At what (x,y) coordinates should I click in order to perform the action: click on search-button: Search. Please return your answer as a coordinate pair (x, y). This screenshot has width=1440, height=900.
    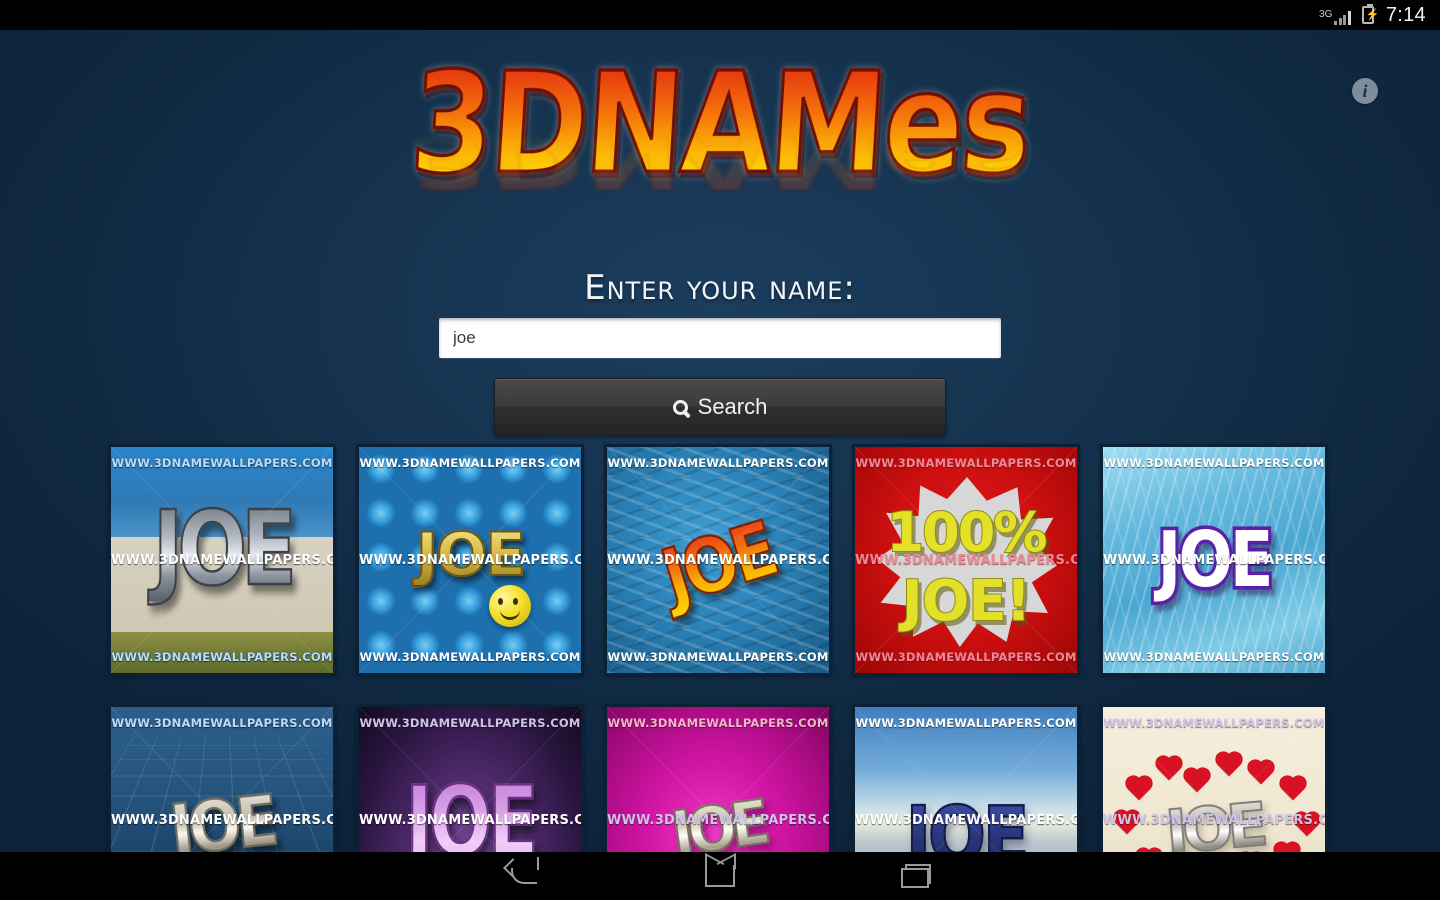
    Looking at the image, I should click on (720, 407).